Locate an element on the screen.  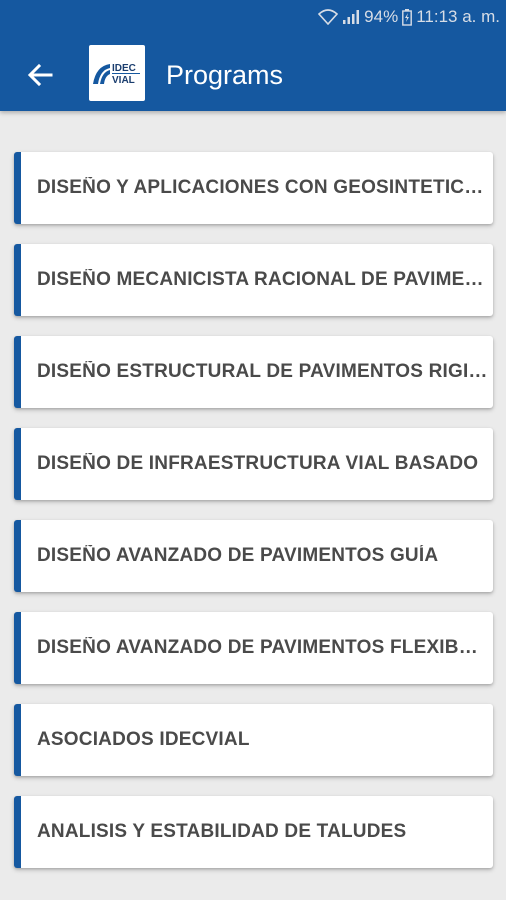
svg-text: IDEC is located at coordinates (124, 68).